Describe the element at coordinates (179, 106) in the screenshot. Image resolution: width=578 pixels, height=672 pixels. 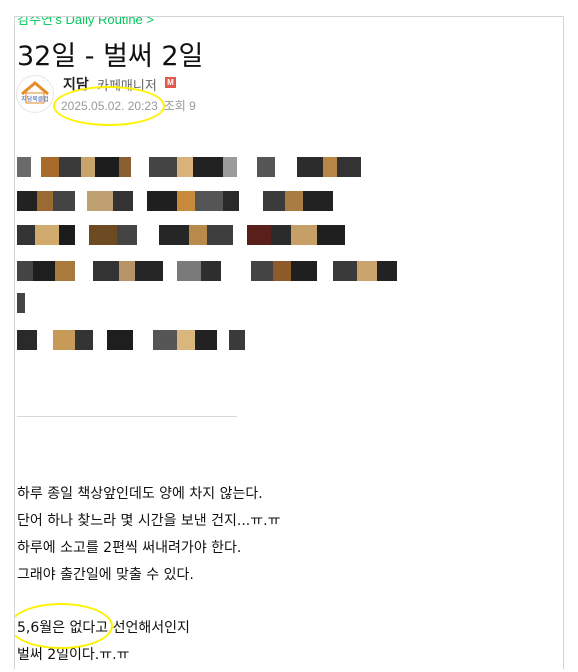
I see `view-count: 조회 9` at that location.